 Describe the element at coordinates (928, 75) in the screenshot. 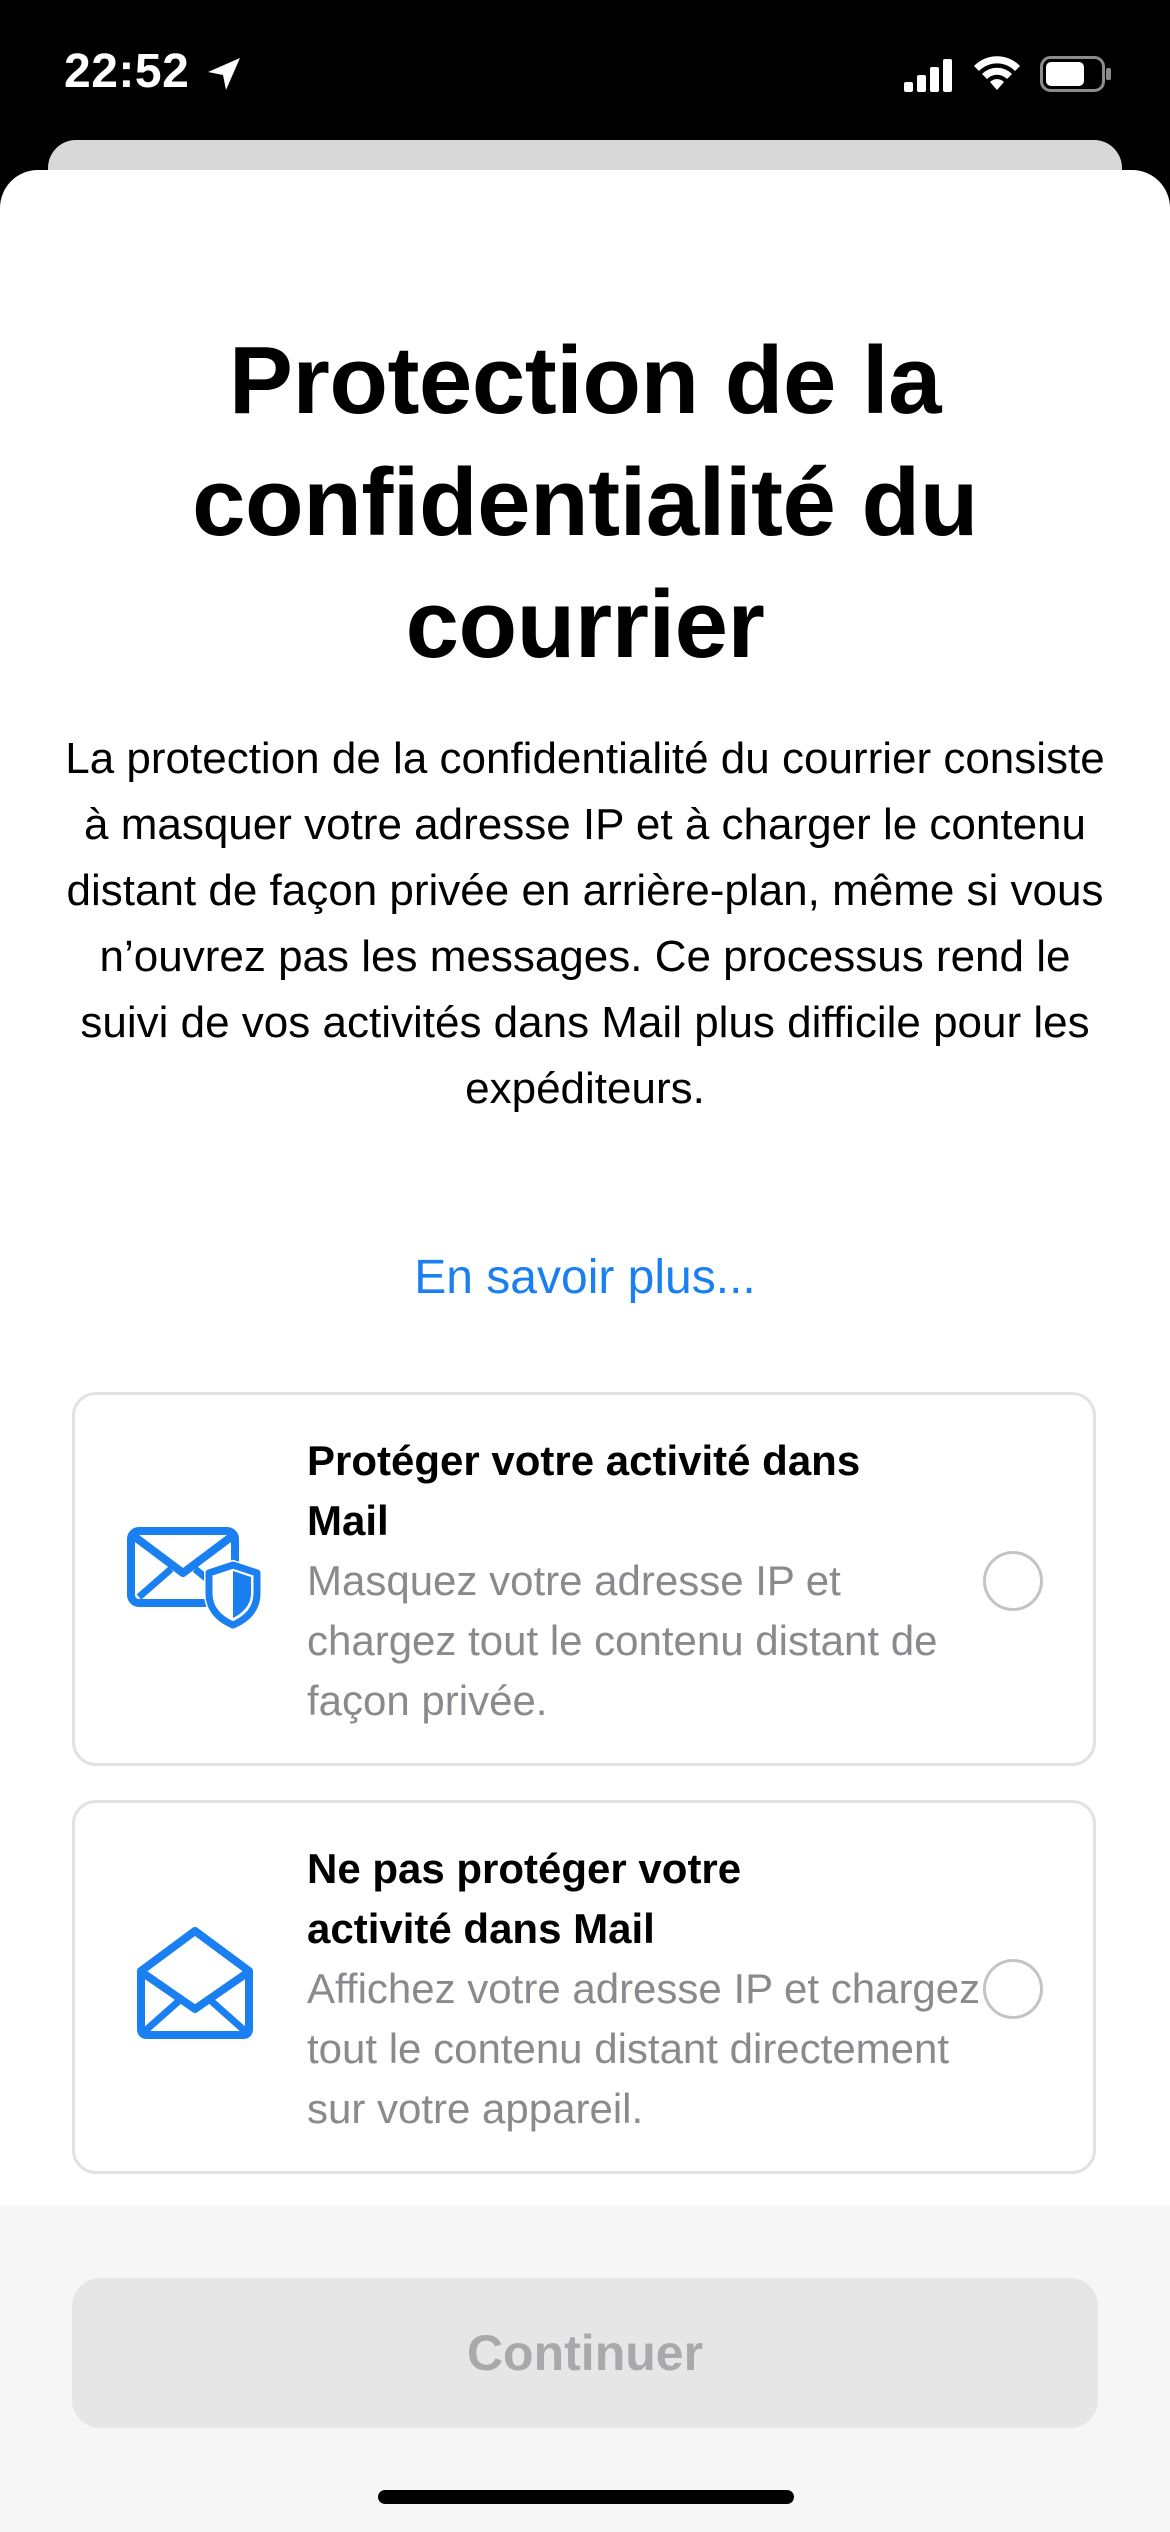

I see `signal-icon` at that location.